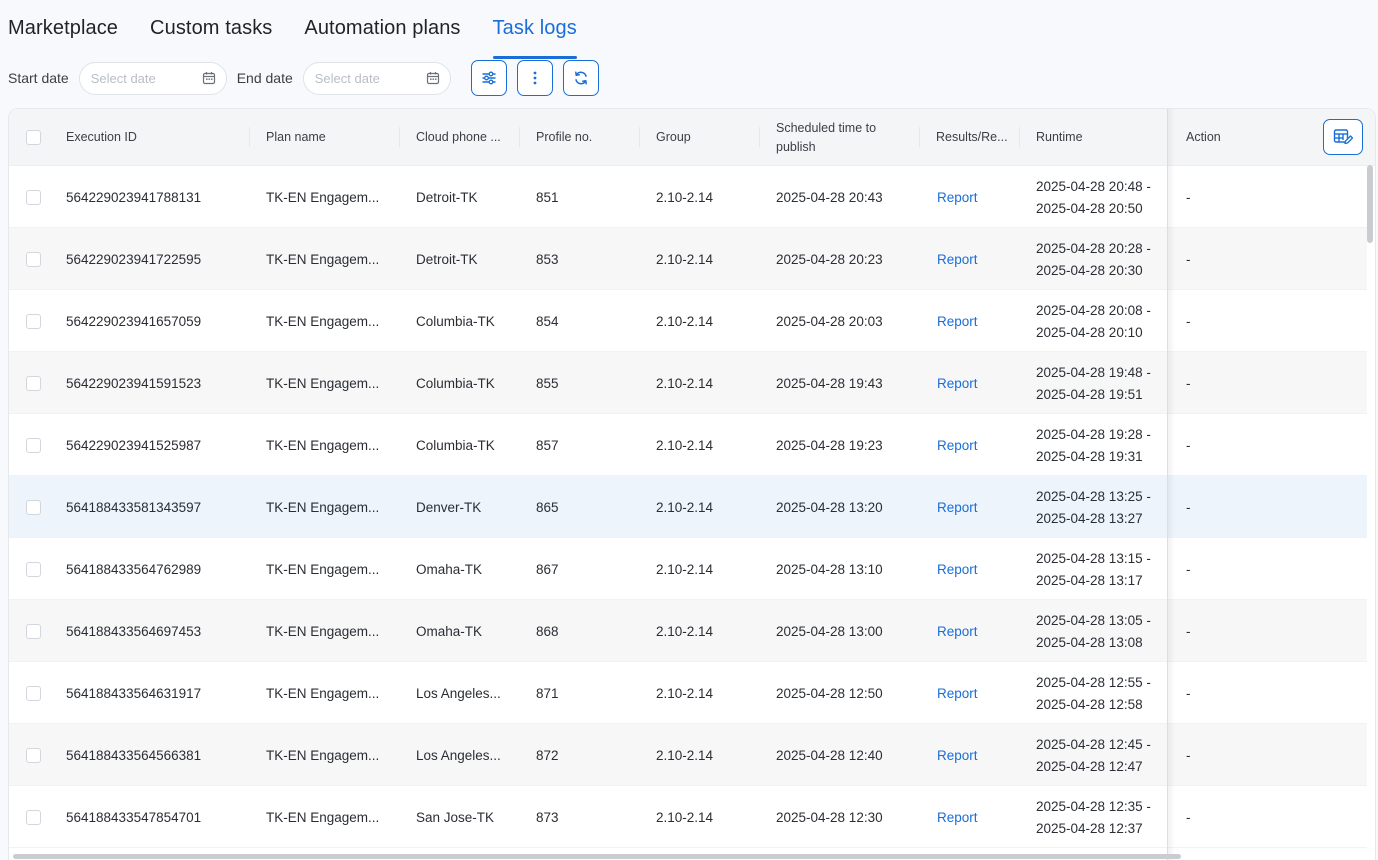  What do you see at coordinates (1370, 204) in the screenshot?
I see `vertical-scrollbar` at bounding box center [1370, 204].